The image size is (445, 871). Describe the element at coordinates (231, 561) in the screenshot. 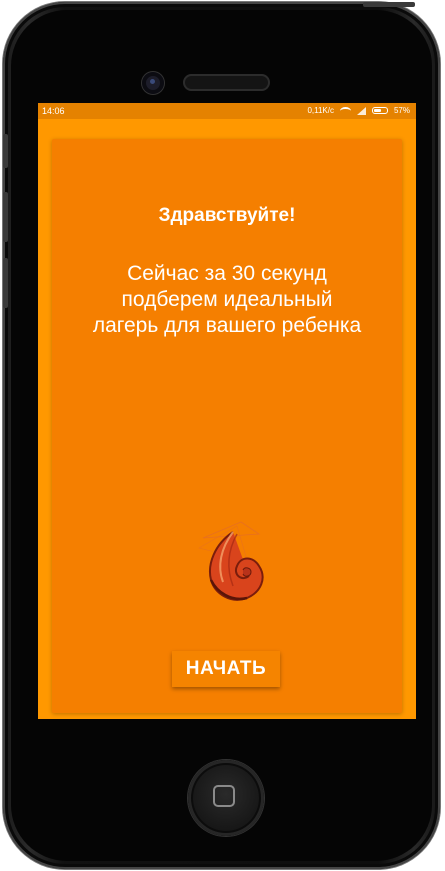

I see `shell-logo` at that location.